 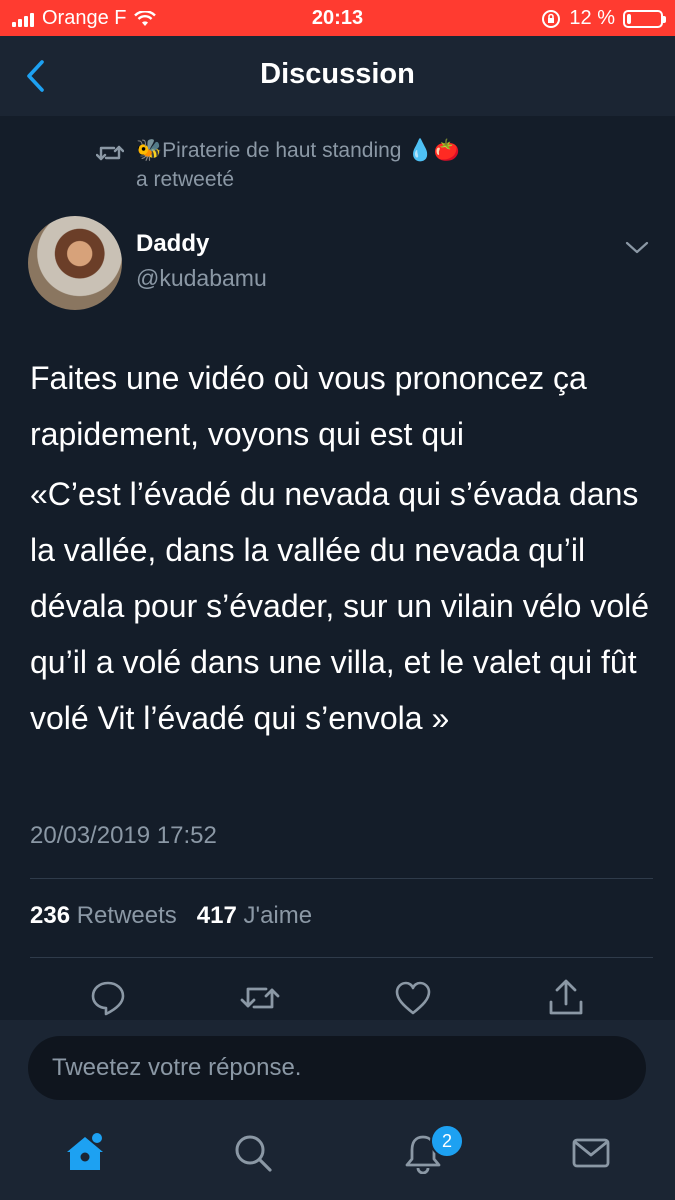 I want to click on page-title: Discussion, so click(x=337, y=74).